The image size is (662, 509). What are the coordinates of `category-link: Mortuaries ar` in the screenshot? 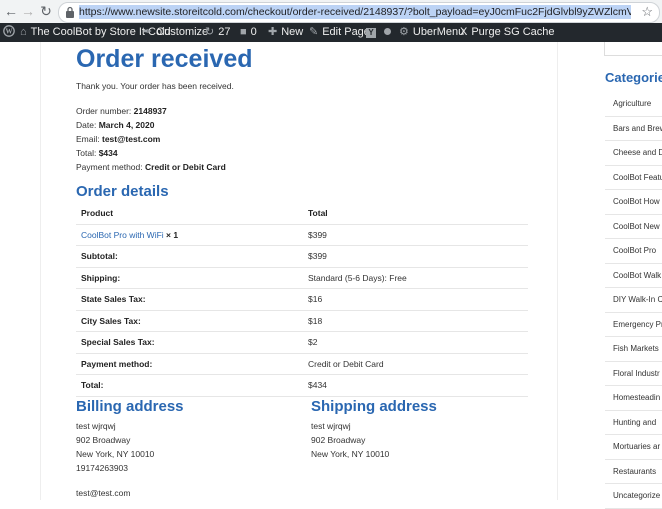 It's located at (636, 446).